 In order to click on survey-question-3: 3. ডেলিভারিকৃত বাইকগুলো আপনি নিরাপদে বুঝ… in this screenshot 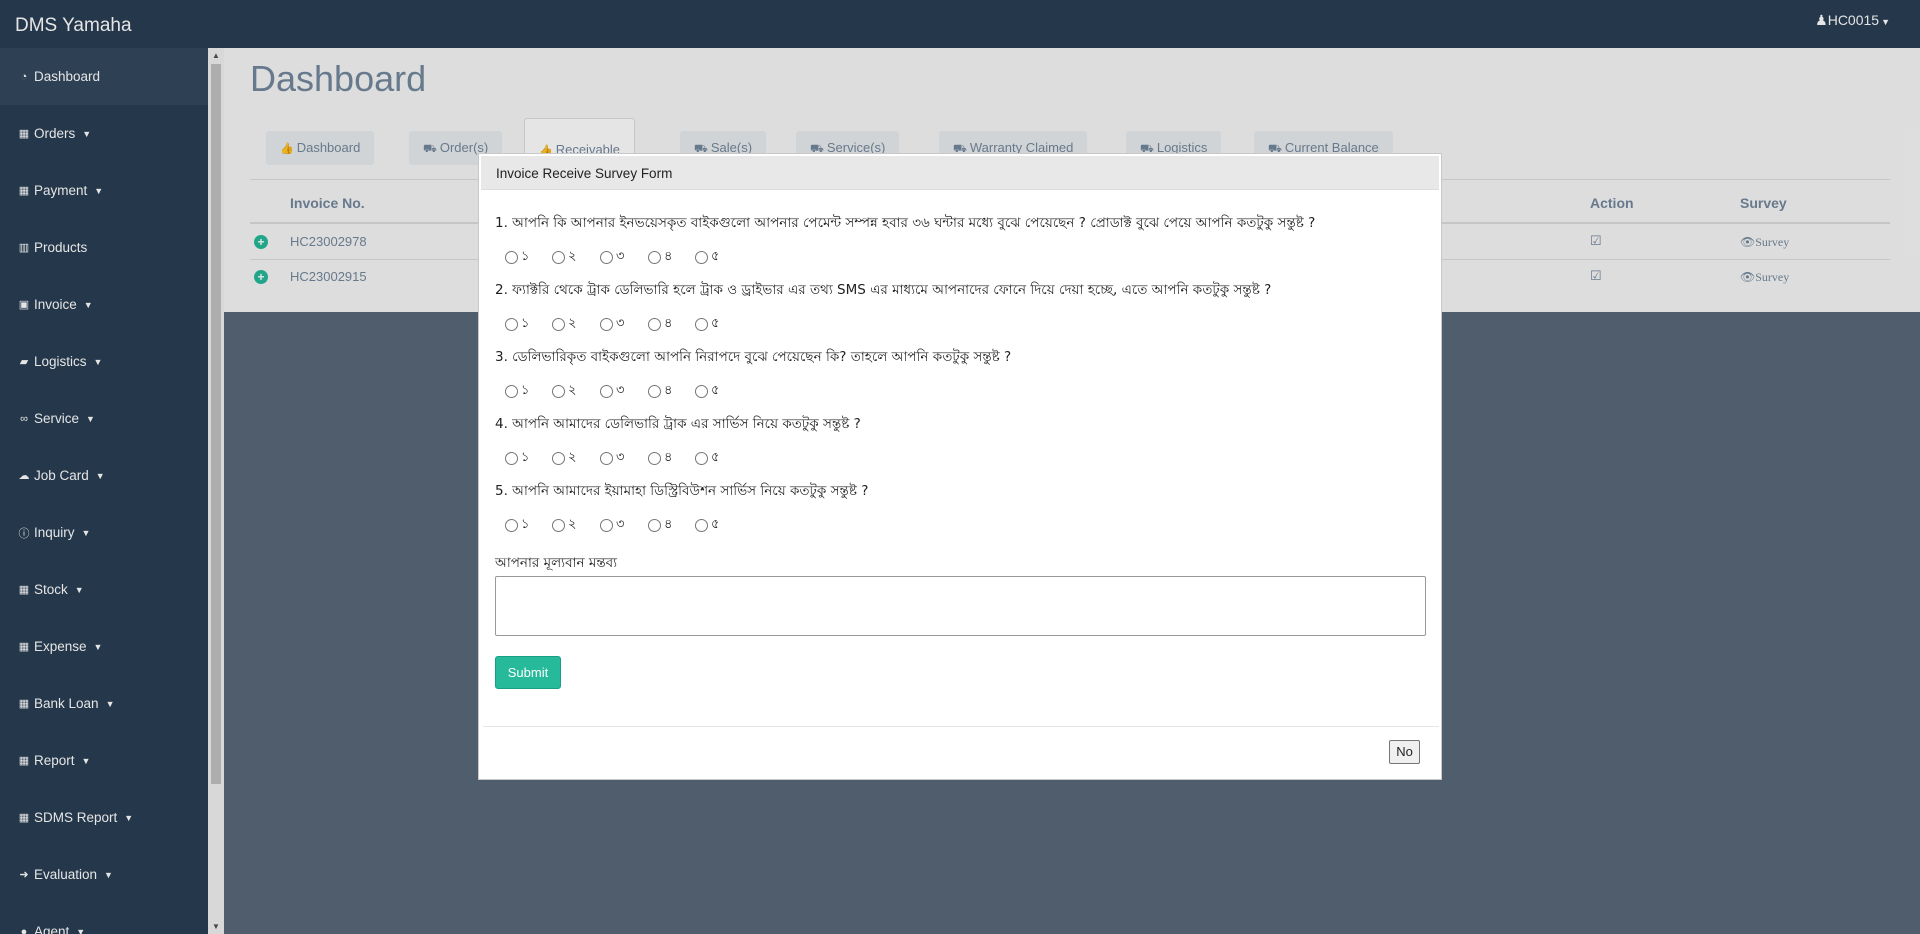, I will do `click(753, 357)`.